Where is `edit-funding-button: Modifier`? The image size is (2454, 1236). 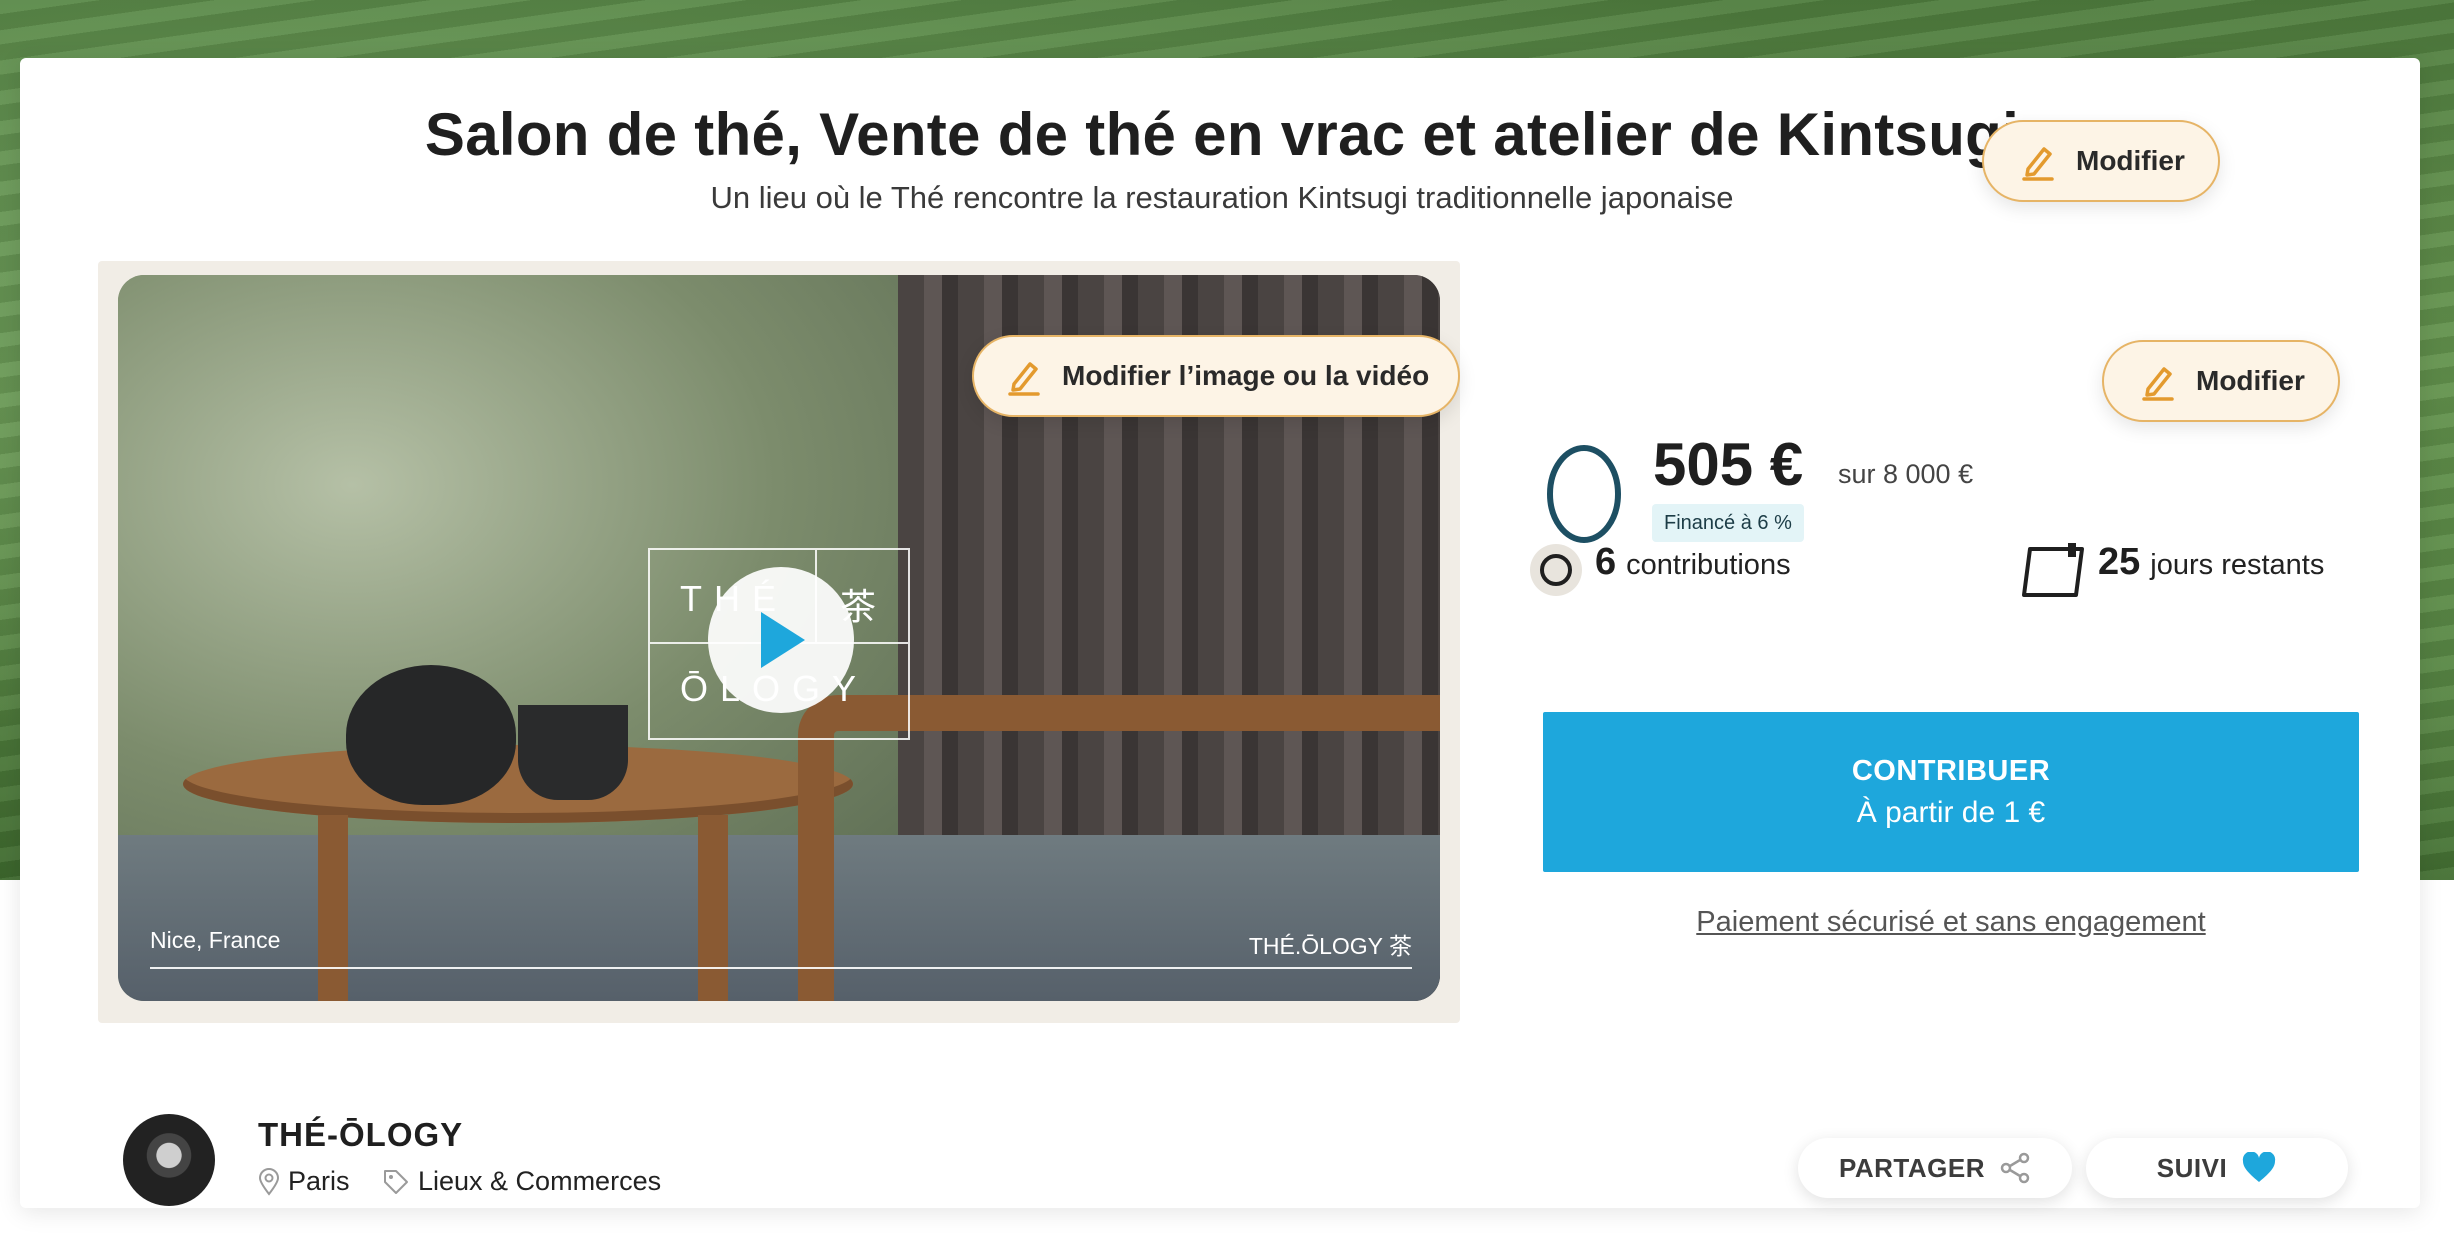 edit-funding-button: Modifier is located at coordinates (2221, 381).